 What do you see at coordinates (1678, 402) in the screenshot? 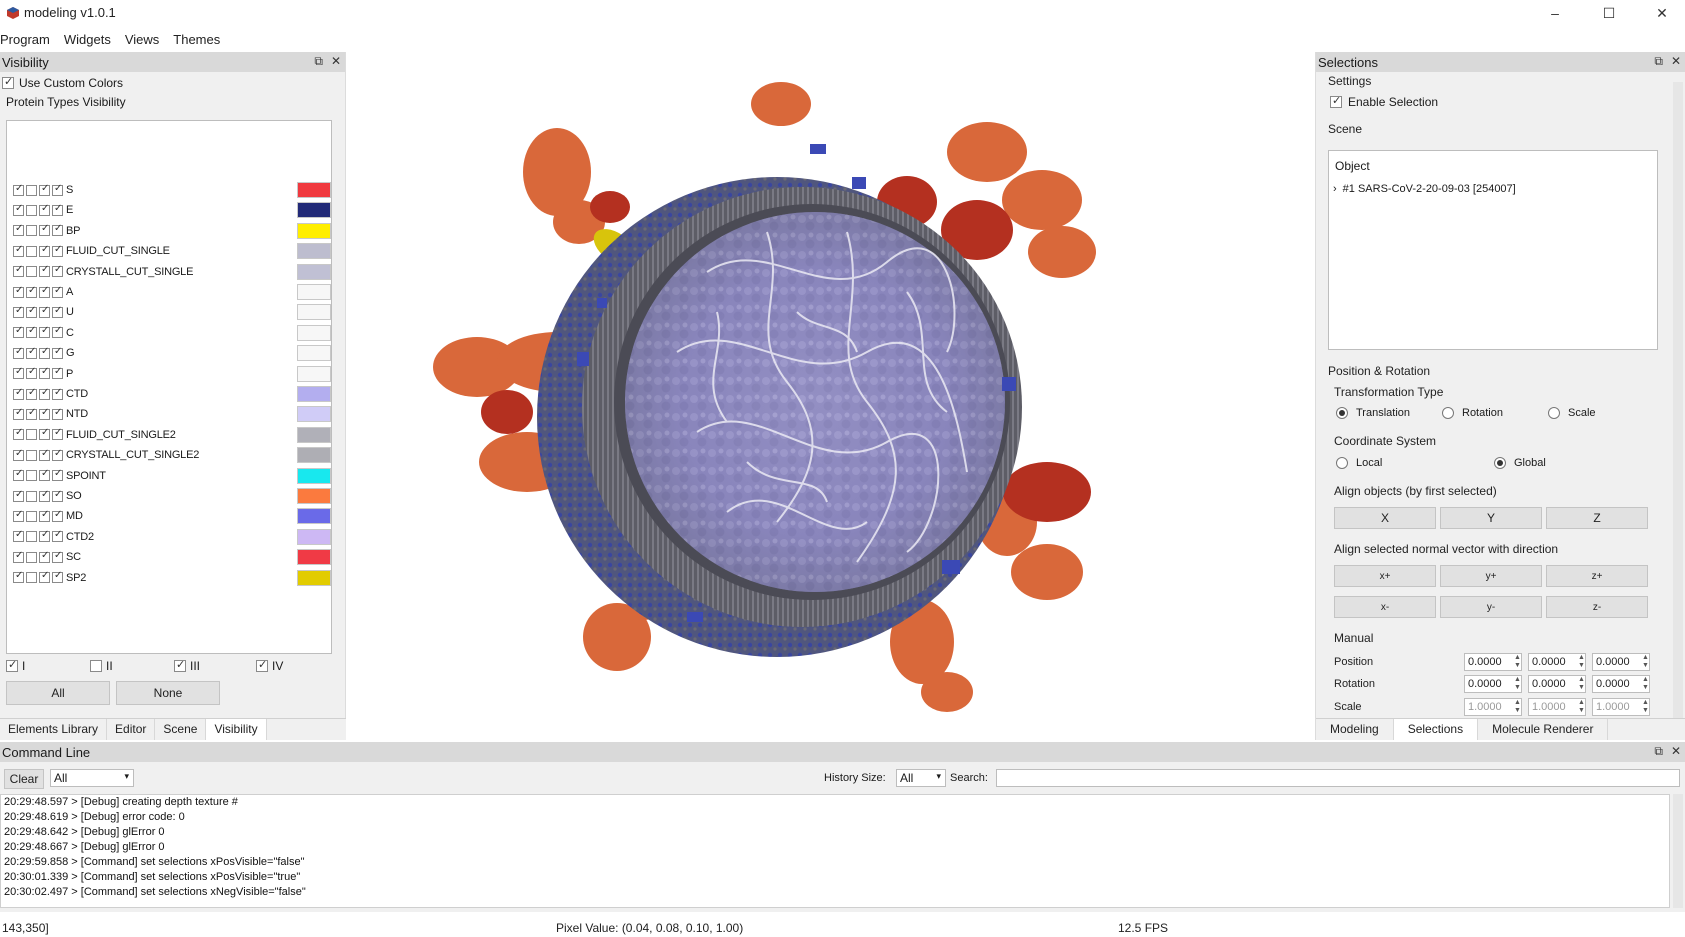
I see `selections-scrollbar` at bounding box center [1678, 402].